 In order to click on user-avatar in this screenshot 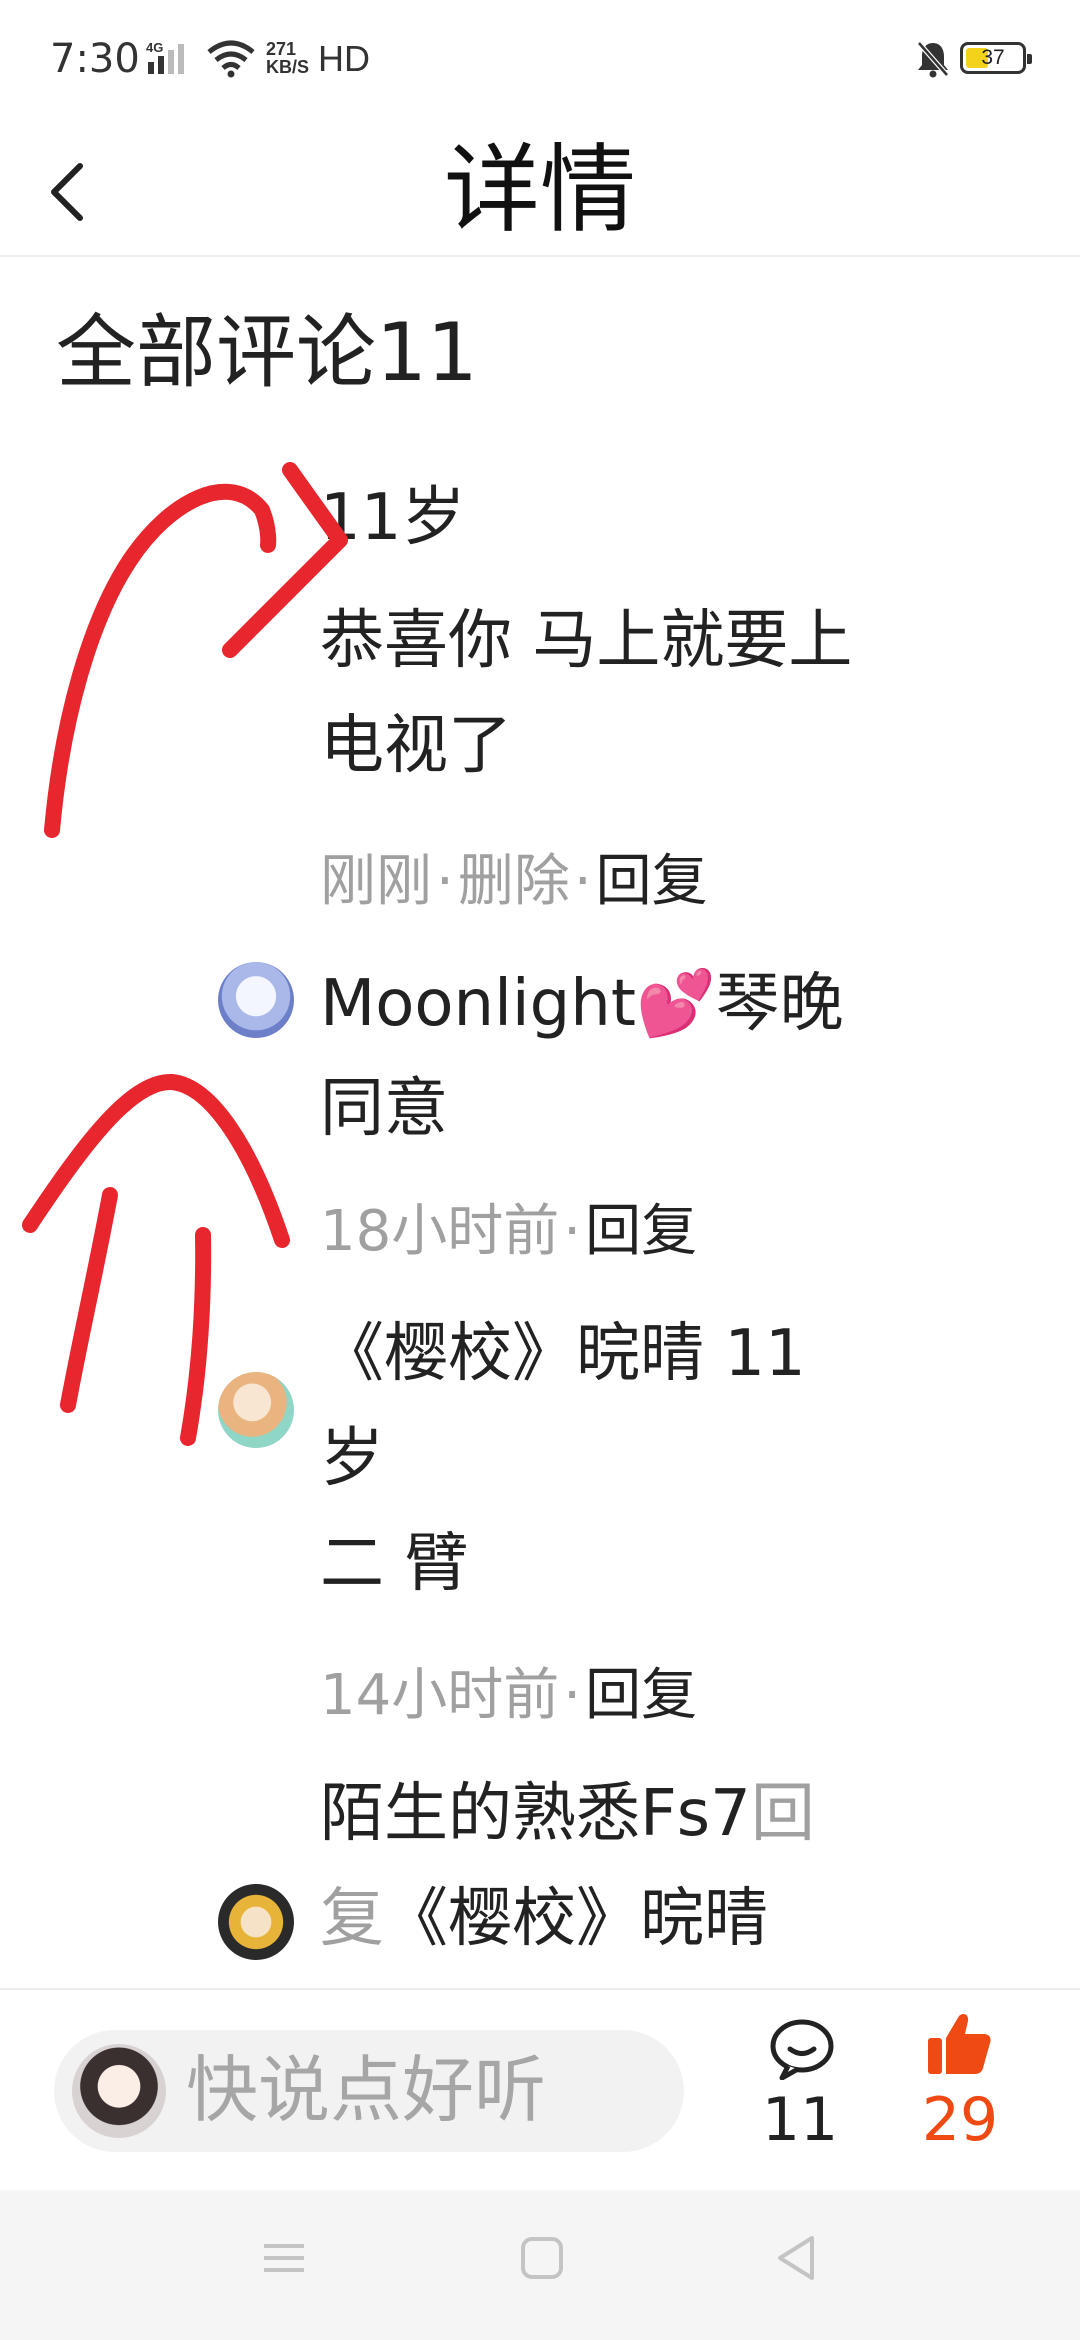, I will do `click(119, 2091)`.